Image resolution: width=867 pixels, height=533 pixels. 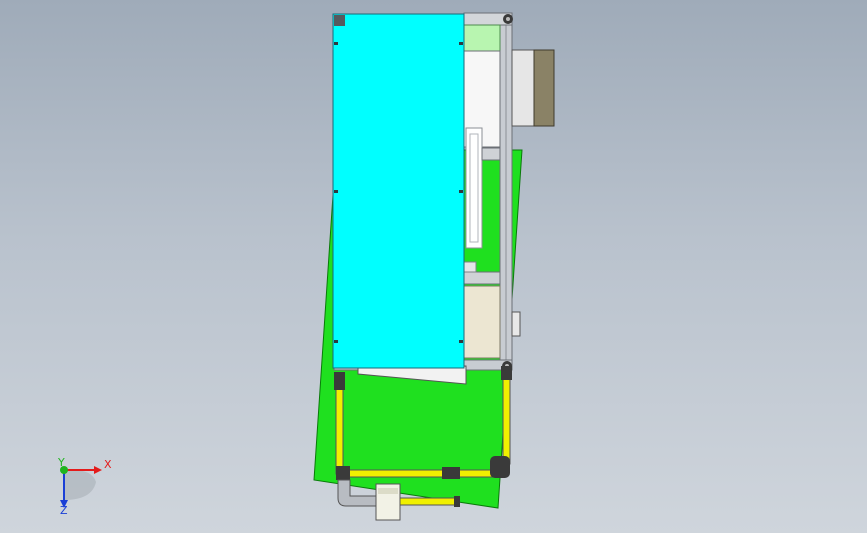 I want to click on crossbar-middle, so click(x=482, y=278).